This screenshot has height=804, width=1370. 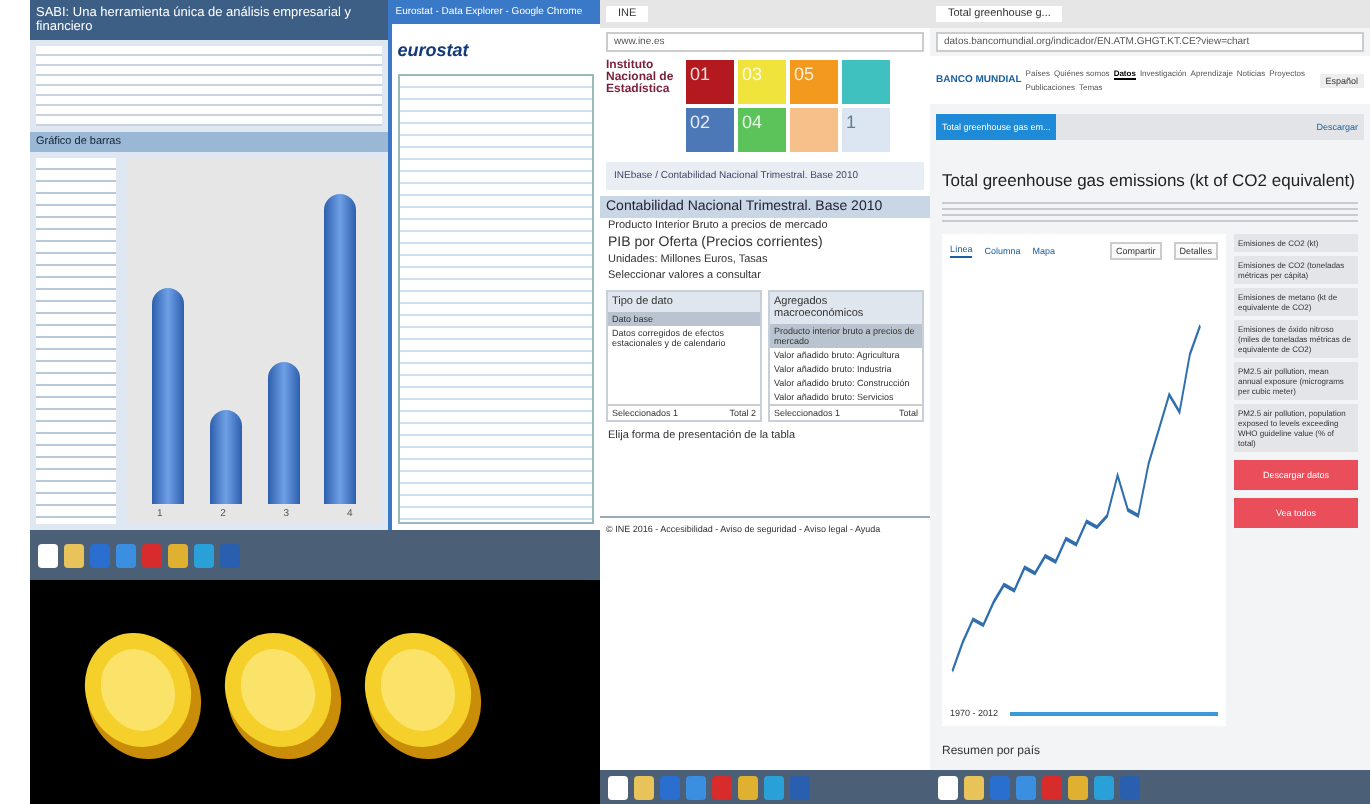 I want to click on logo-text: eurostat, so click(x=433, y=51).